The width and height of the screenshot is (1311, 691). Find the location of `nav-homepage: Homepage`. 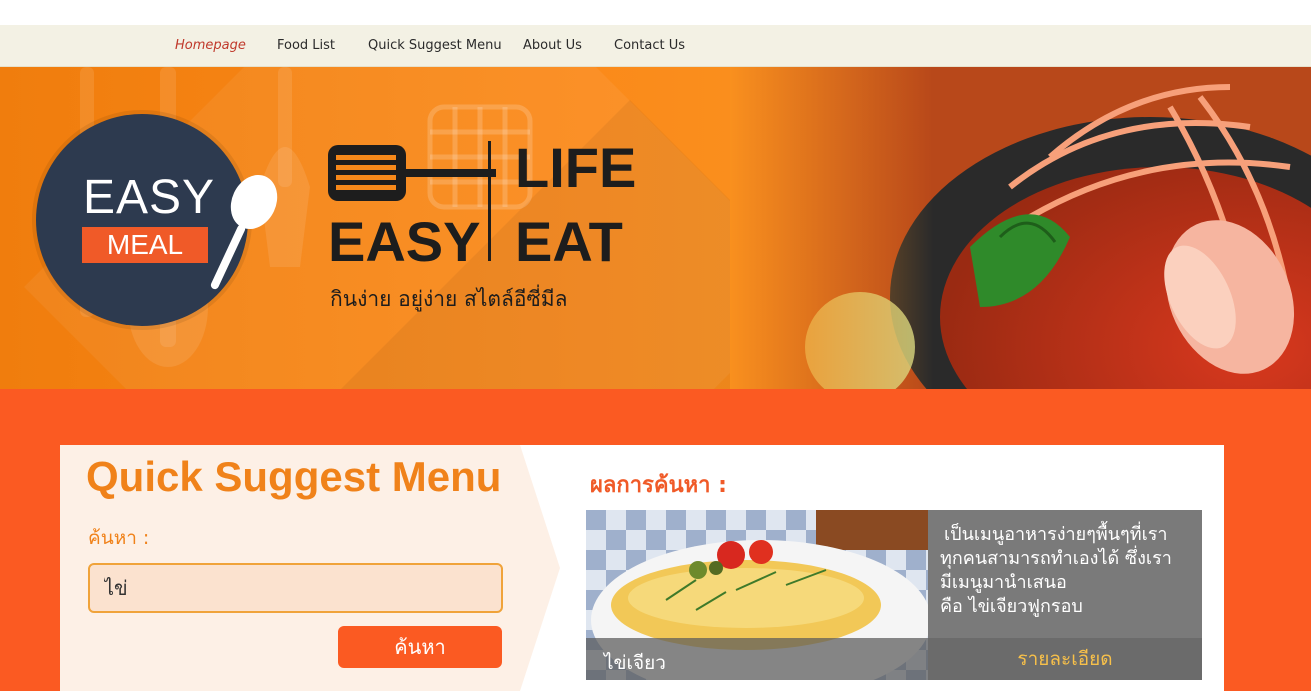

nav-homepage: Homepage is located at coordinates (210, 45).